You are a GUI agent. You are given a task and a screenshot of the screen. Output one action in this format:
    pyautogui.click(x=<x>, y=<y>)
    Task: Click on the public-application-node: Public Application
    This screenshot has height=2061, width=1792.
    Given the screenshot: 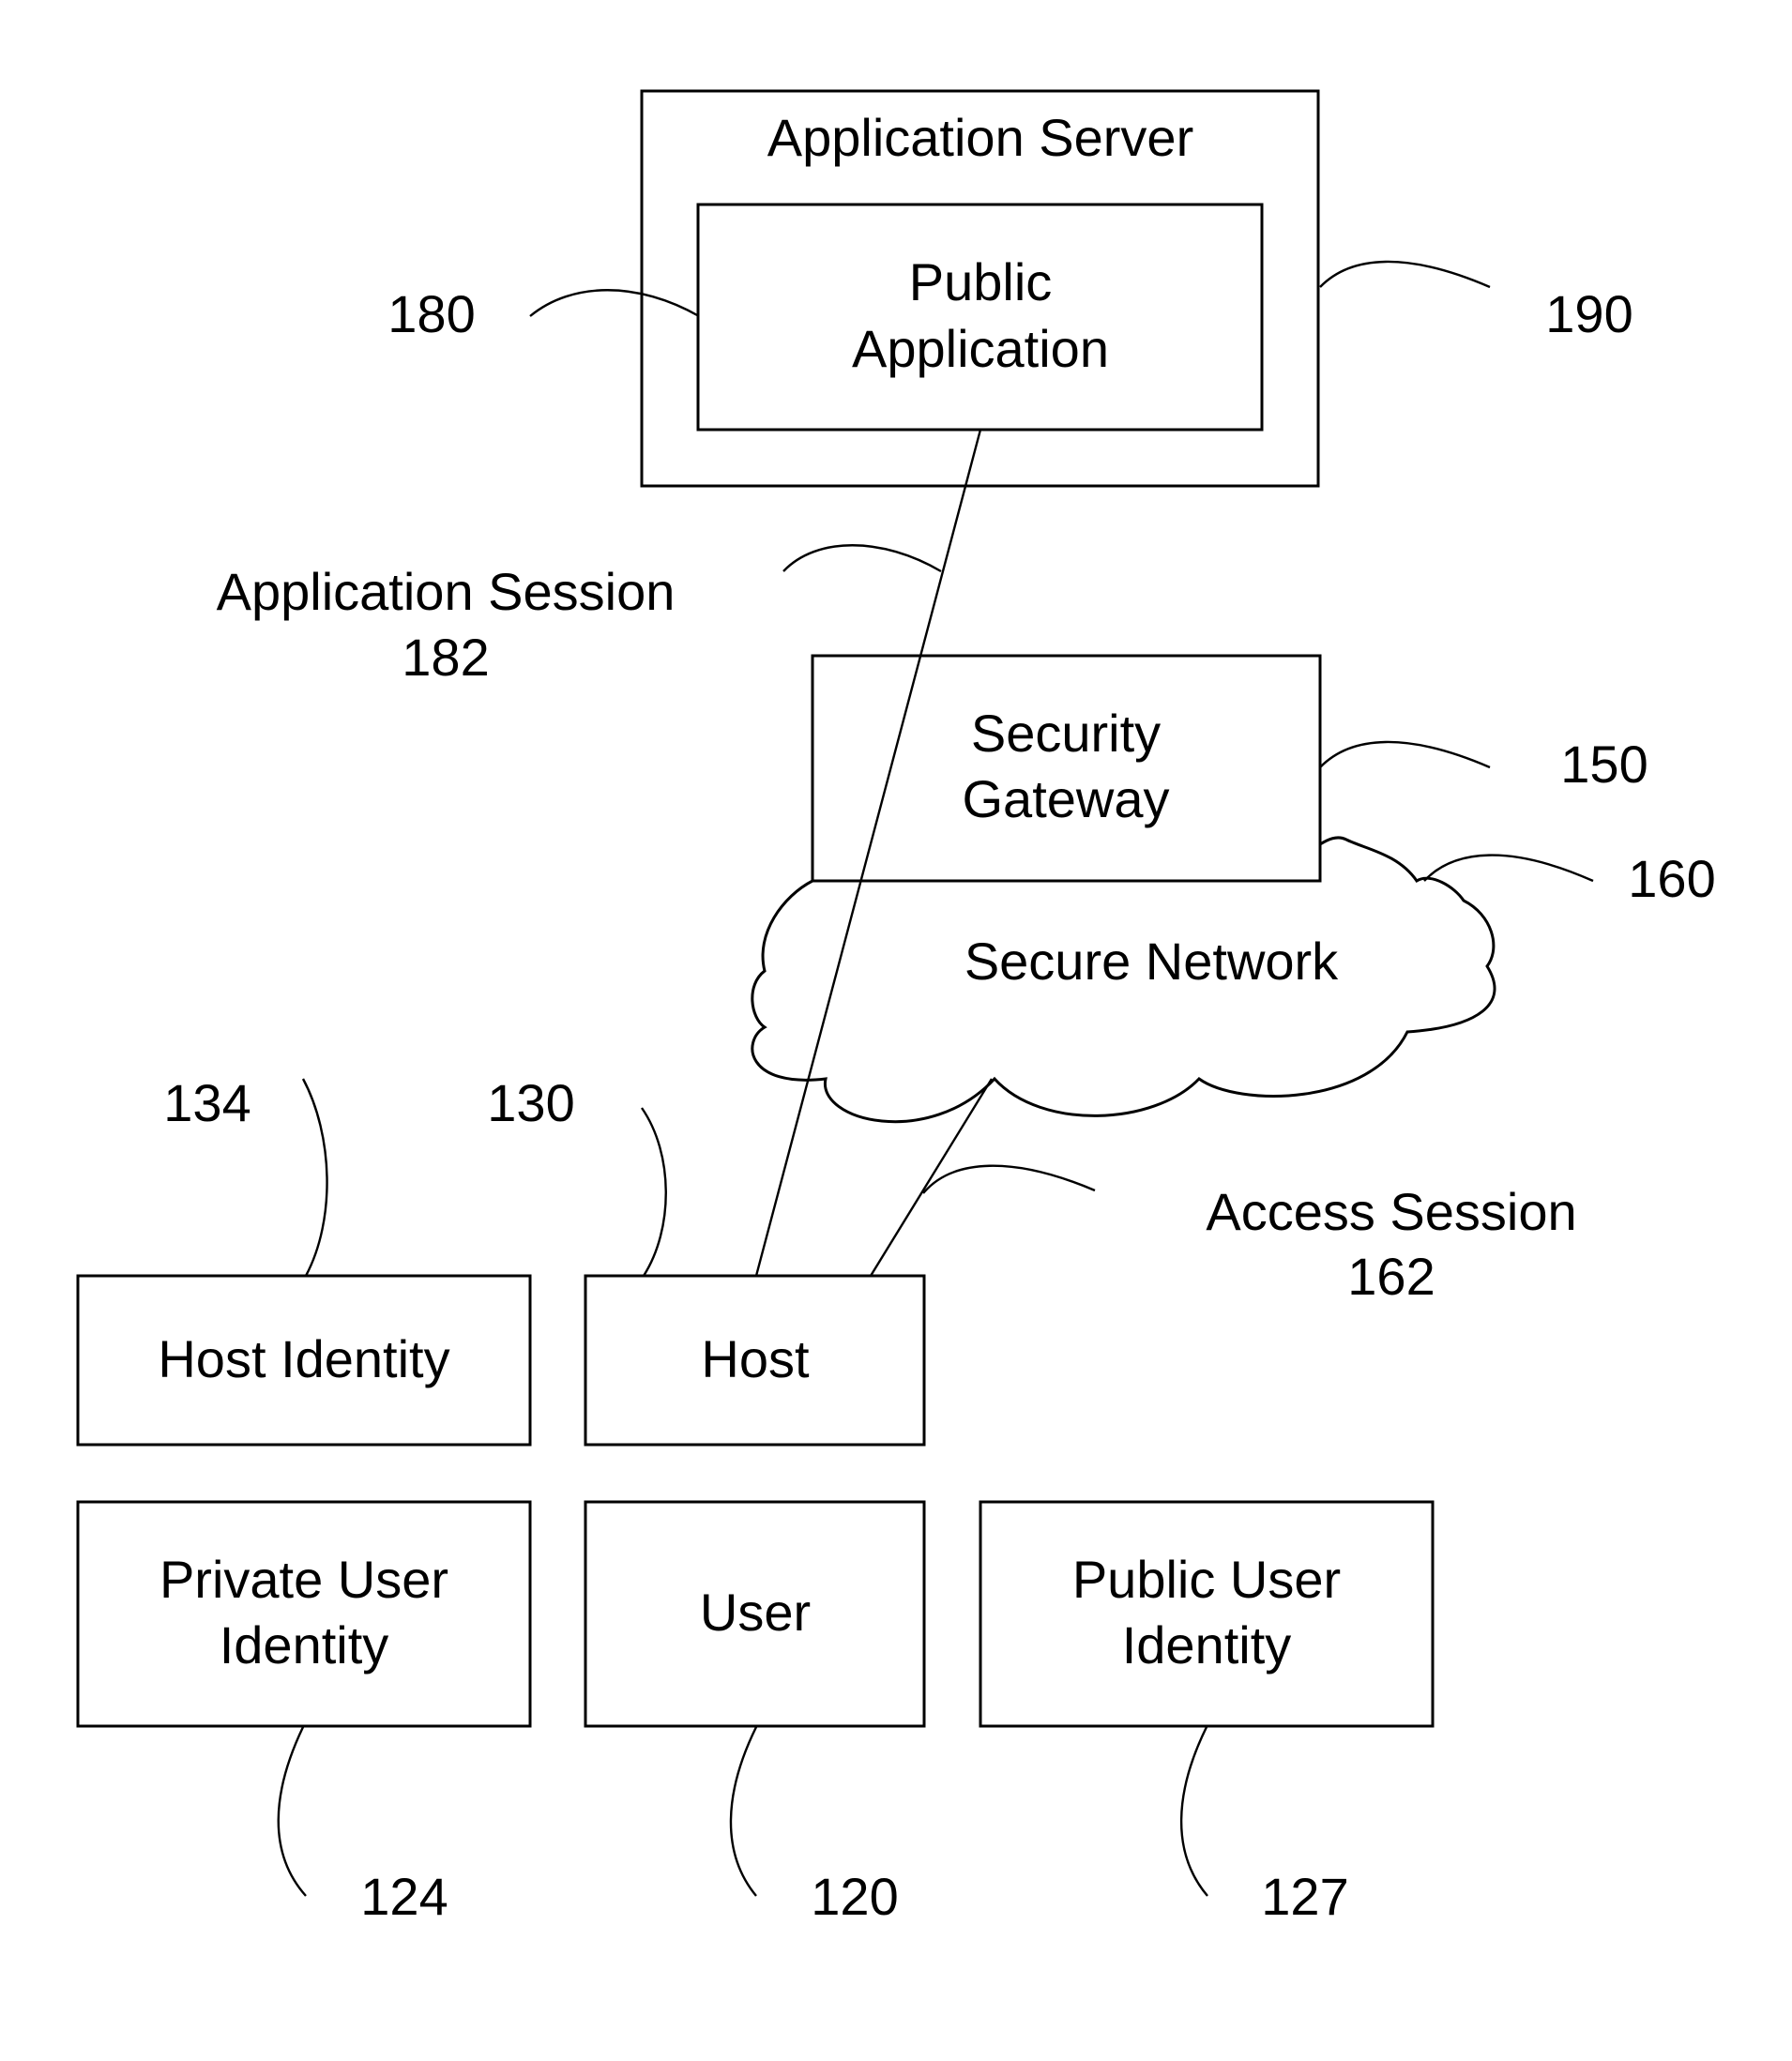 What is the action you would take?
    pyautogui.click(x=980, y=317)
    